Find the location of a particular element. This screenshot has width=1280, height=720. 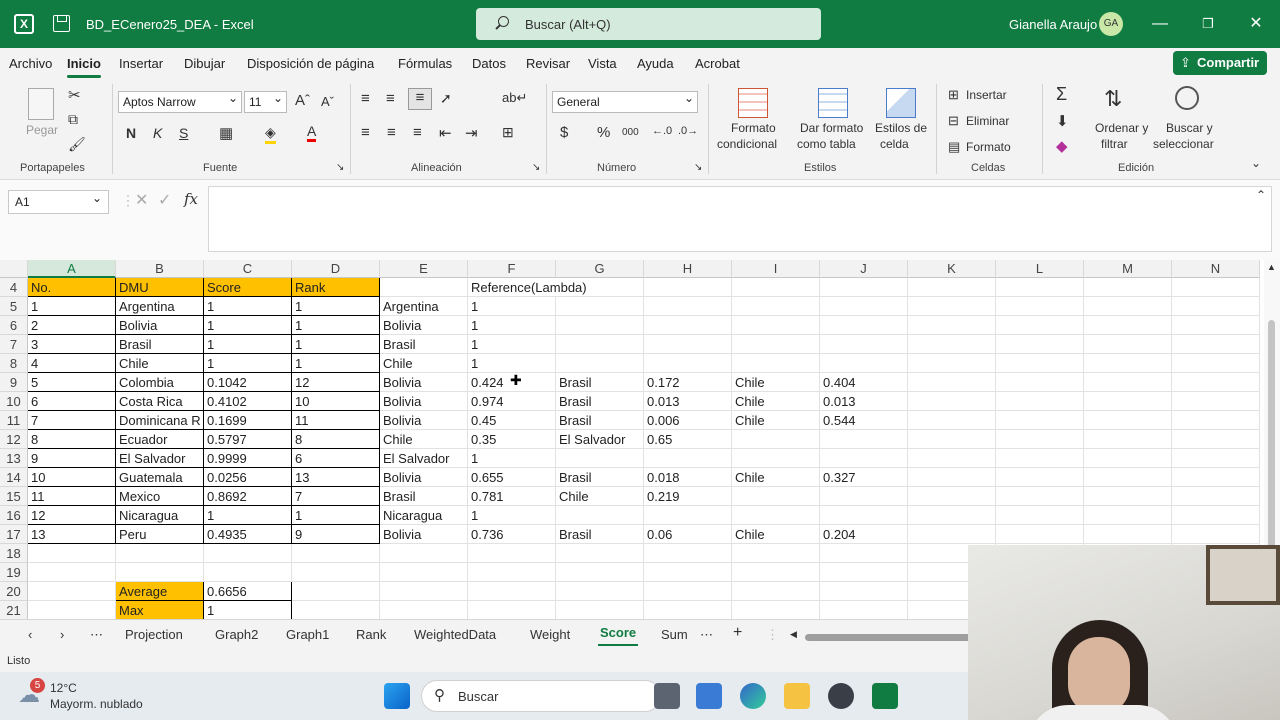

fill-icon: ⬇ is located at coordinates (1062, 121).